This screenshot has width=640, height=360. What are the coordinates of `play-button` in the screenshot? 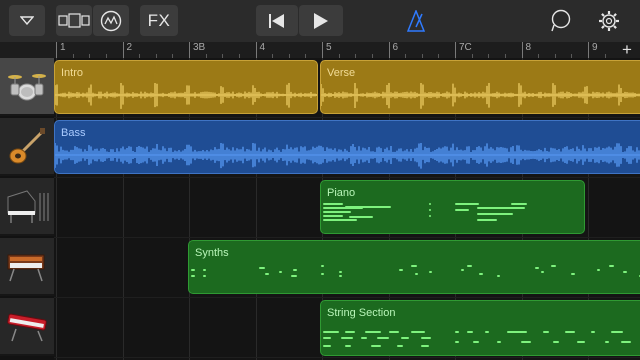 It's located at (321, 20).